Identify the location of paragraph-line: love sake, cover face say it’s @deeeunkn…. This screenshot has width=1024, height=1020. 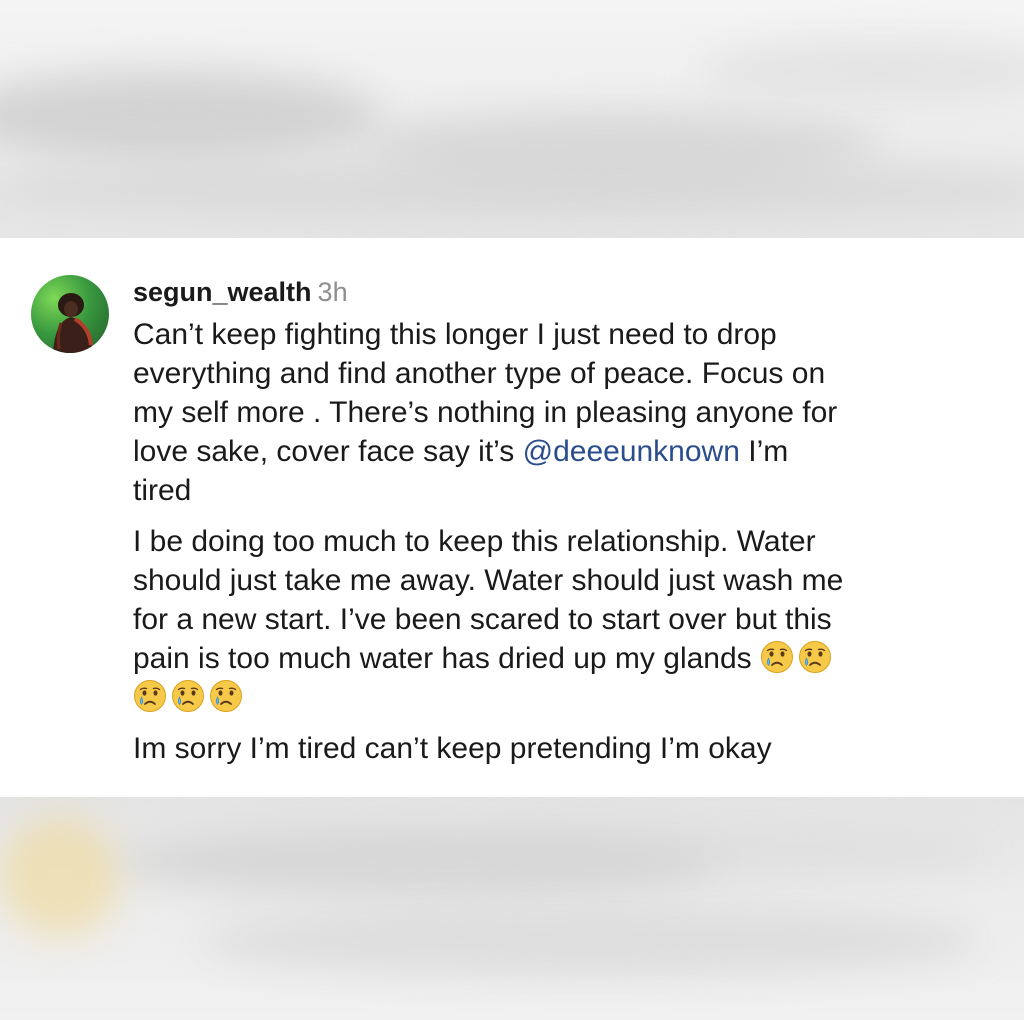
(563, 451).